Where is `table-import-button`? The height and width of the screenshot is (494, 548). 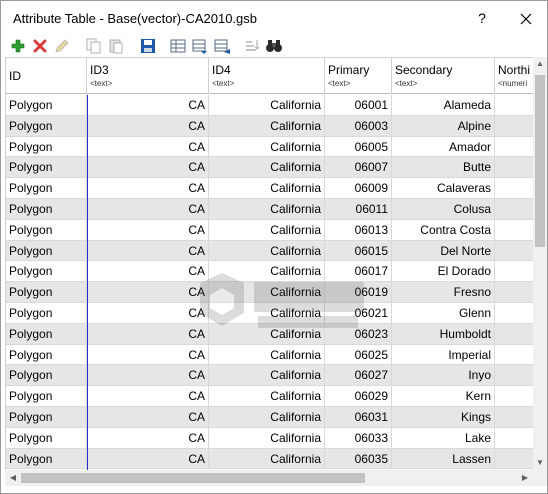 table-import-button is located at coordinates (200, 46).